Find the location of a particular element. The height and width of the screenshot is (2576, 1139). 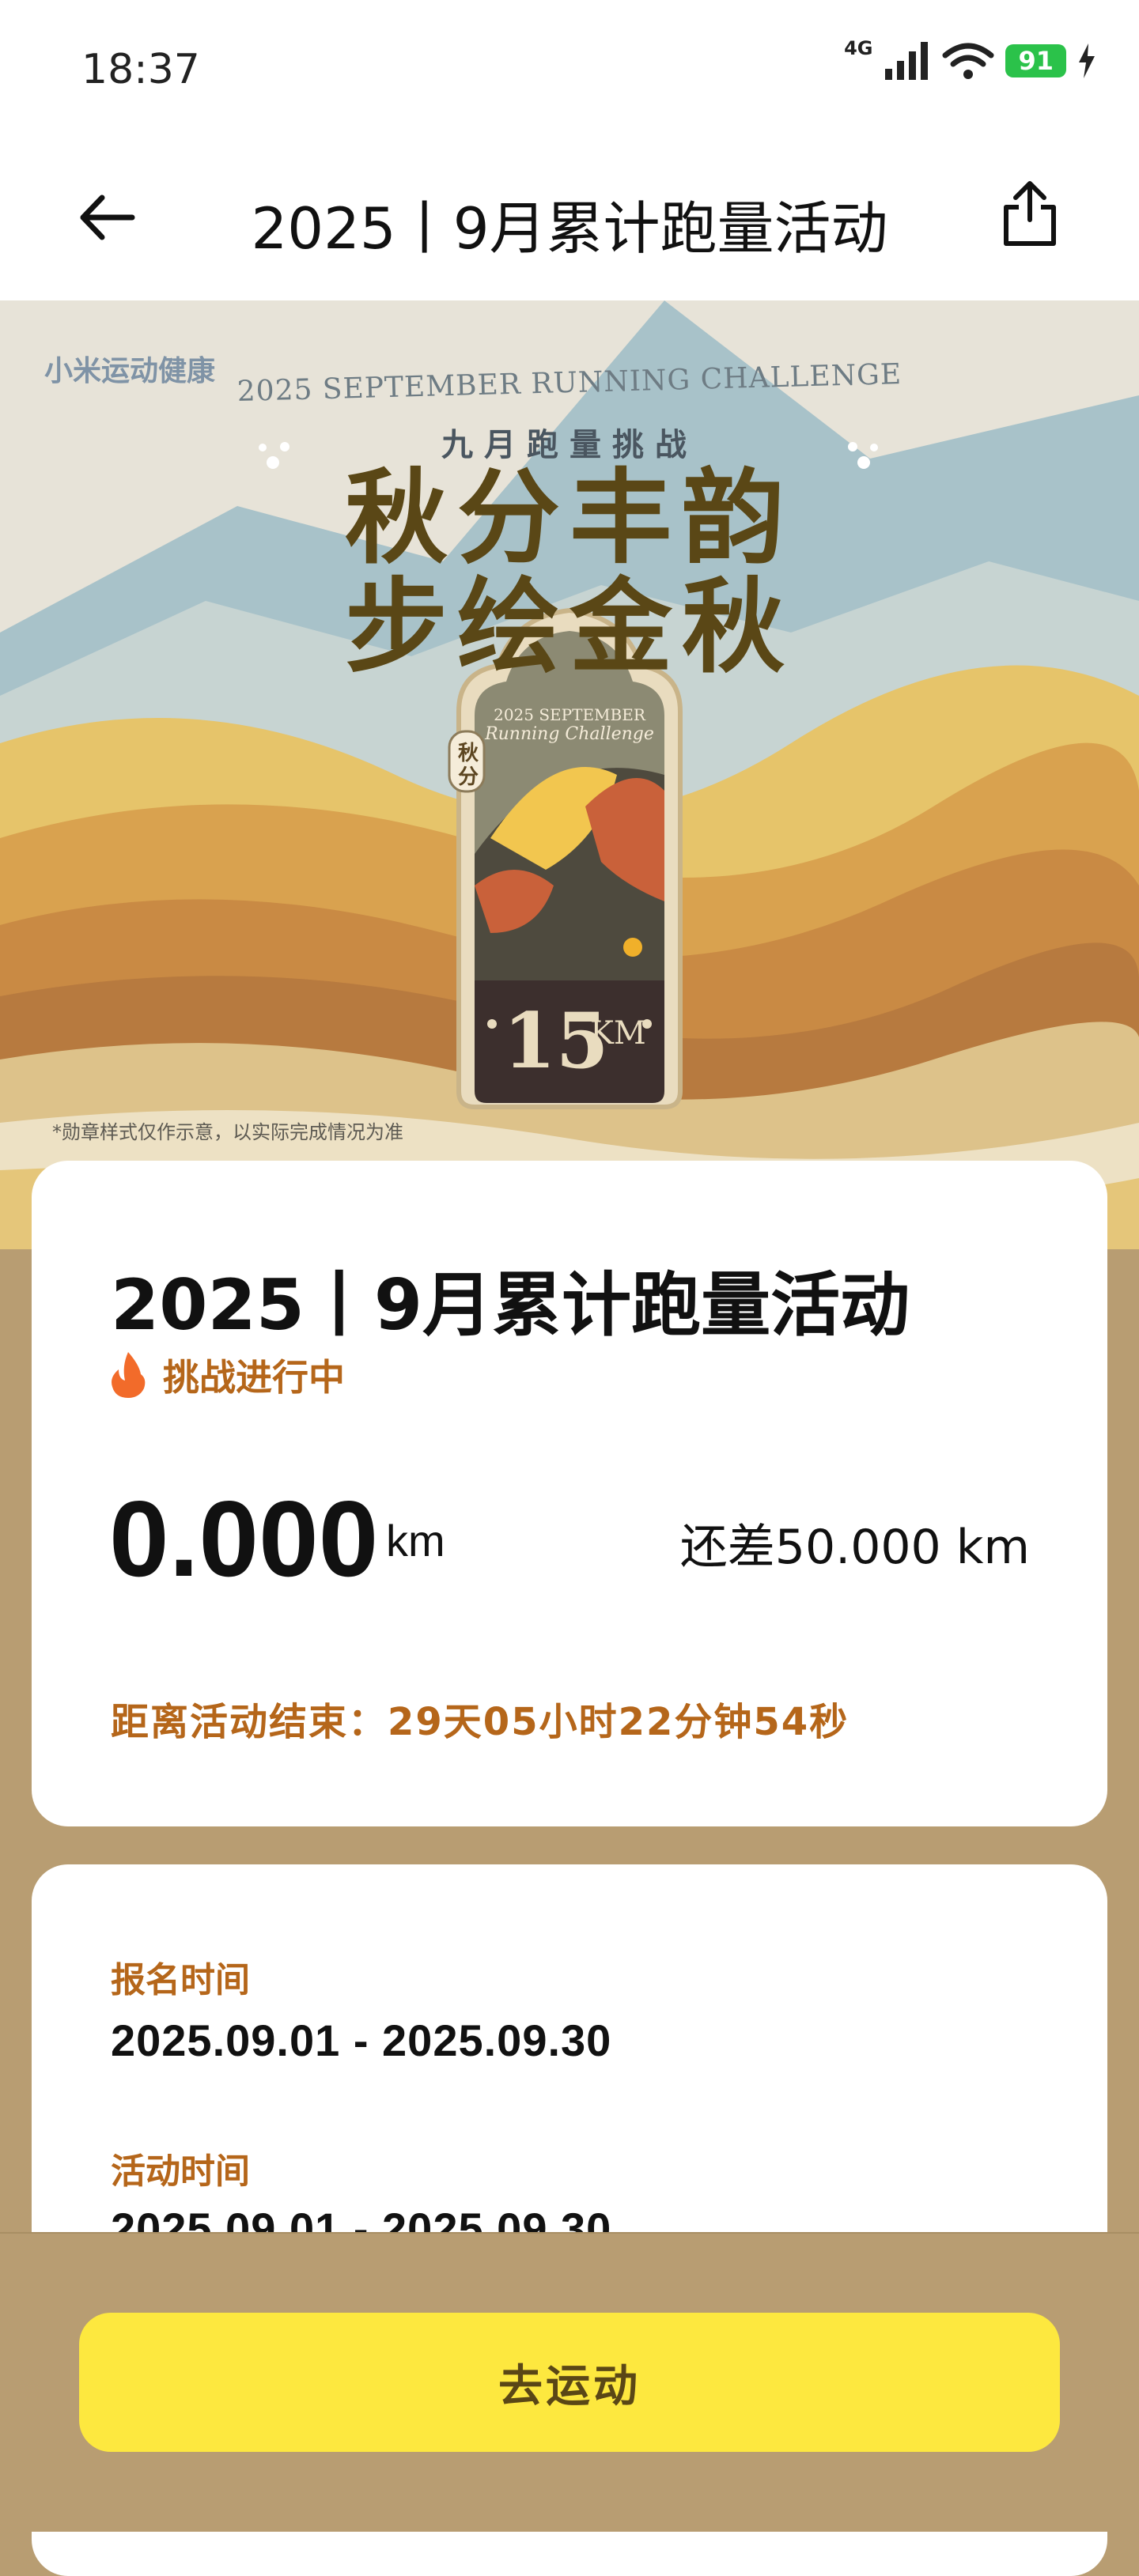

countdown-timer: 距离活动结束：29天05小时22分钟54秒 is located at coordinates (480, 1722).